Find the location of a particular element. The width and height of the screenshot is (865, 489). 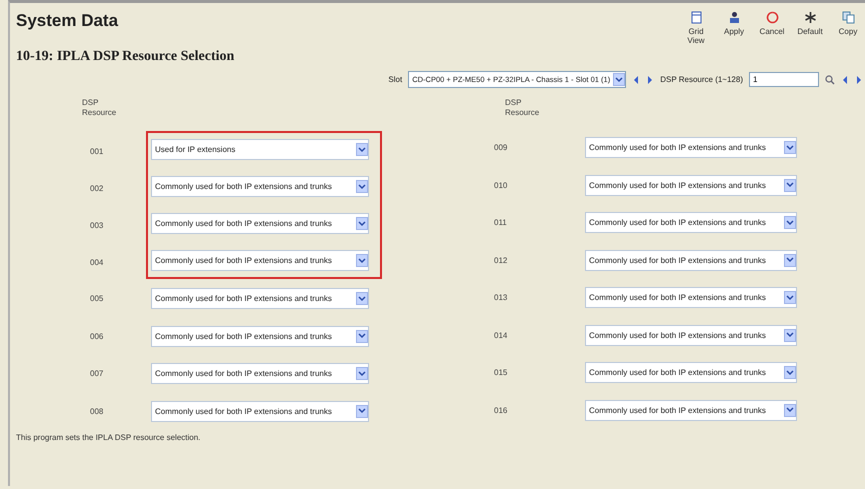

resource-number: 016 is located at coordinates (500, 410).